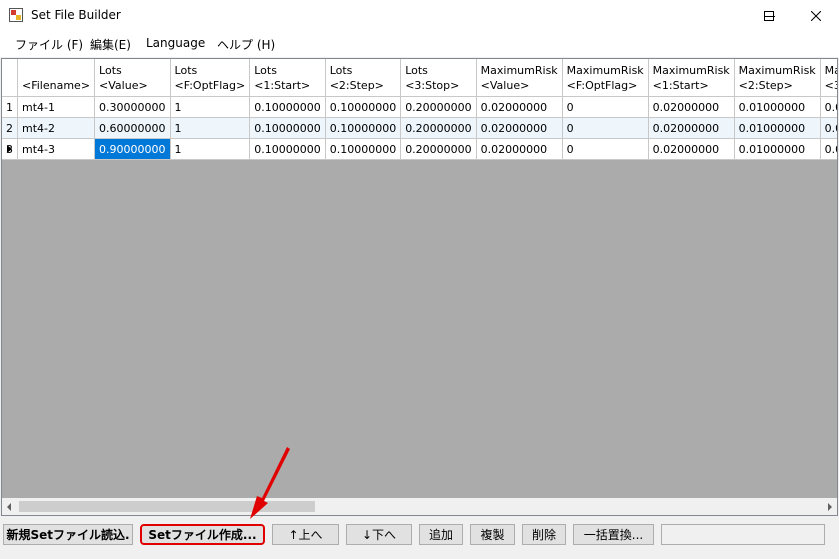  I want to click on row-number: 2, so click(10, 128).